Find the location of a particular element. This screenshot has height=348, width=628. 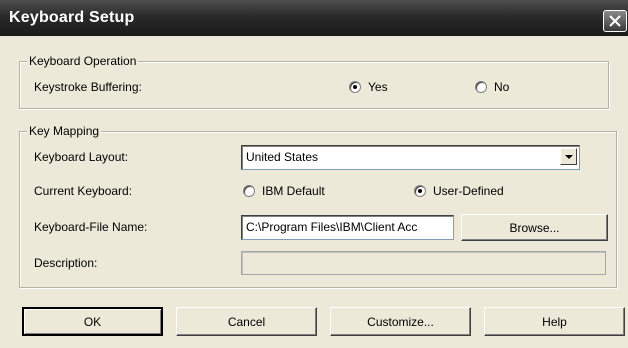

buffering-yes-radio: Yes is located at coordinates (368, 87).